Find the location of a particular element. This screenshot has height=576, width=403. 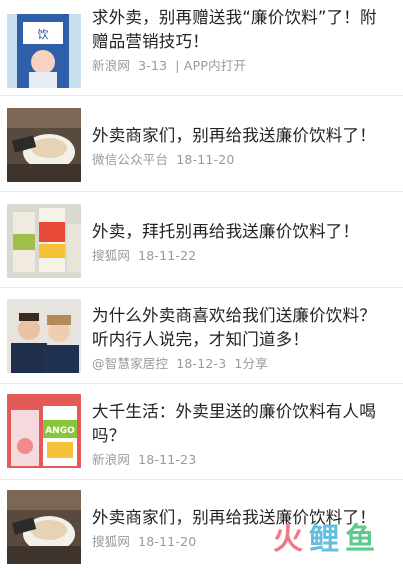

article-date: 18-11-22 is located at coordinates (167, 255).